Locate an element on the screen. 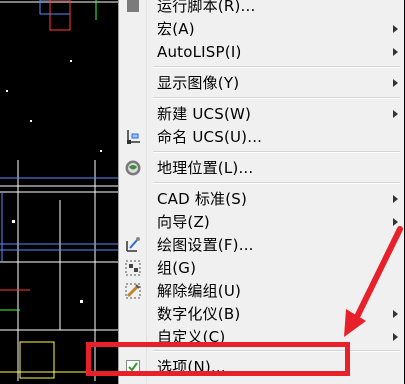 The width and height of the screenshot is (405, 384). menu-item-label: AutoLISP(I) is located at coordinates (199, 51).